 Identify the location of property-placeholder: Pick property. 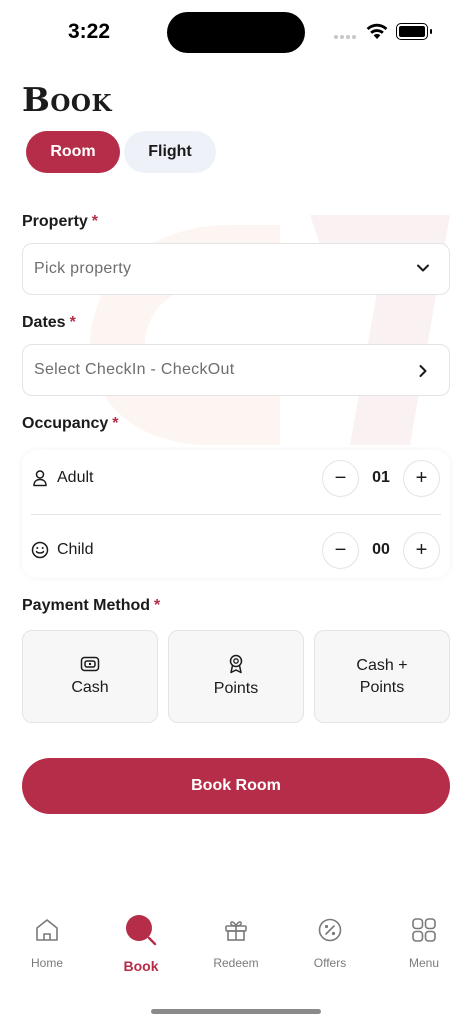
(83, 268).